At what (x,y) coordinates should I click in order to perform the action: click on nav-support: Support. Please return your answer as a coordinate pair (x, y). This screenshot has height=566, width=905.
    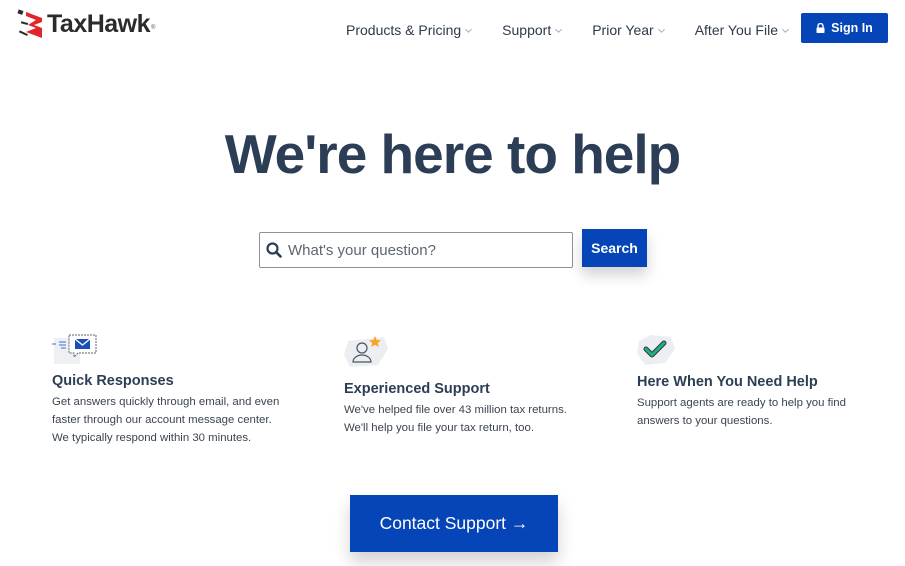
    Looking at the image, I should click on (532, 30).